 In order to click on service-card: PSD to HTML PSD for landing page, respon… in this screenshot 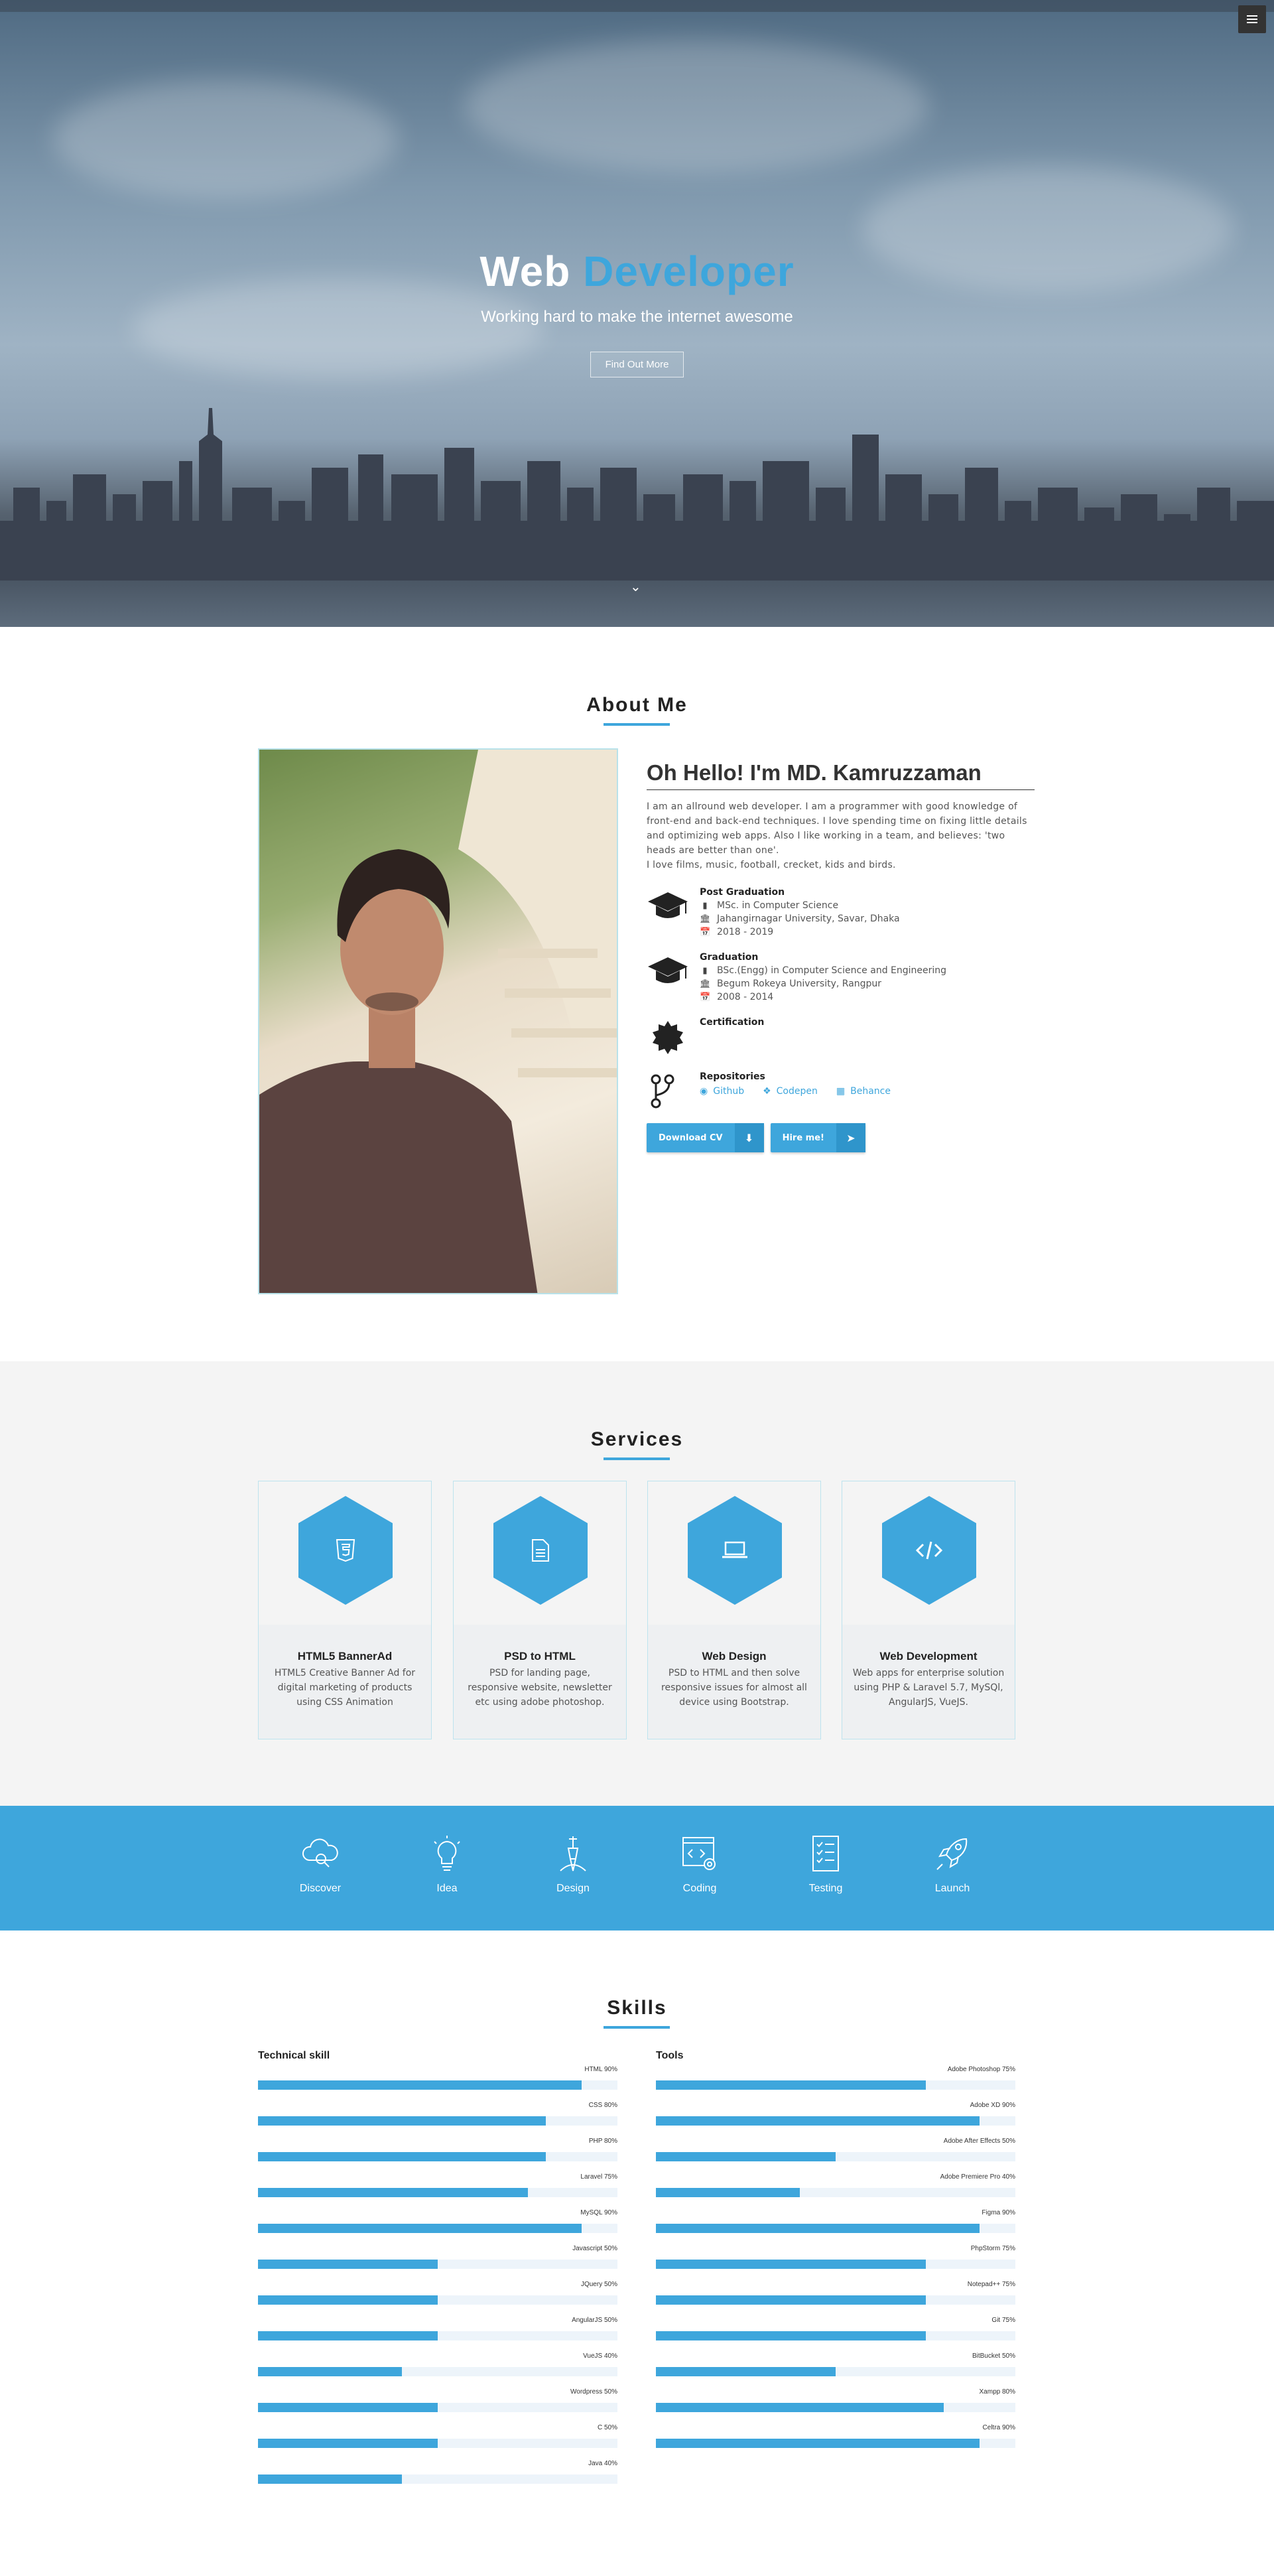, I will do `click(540, 1610)`.